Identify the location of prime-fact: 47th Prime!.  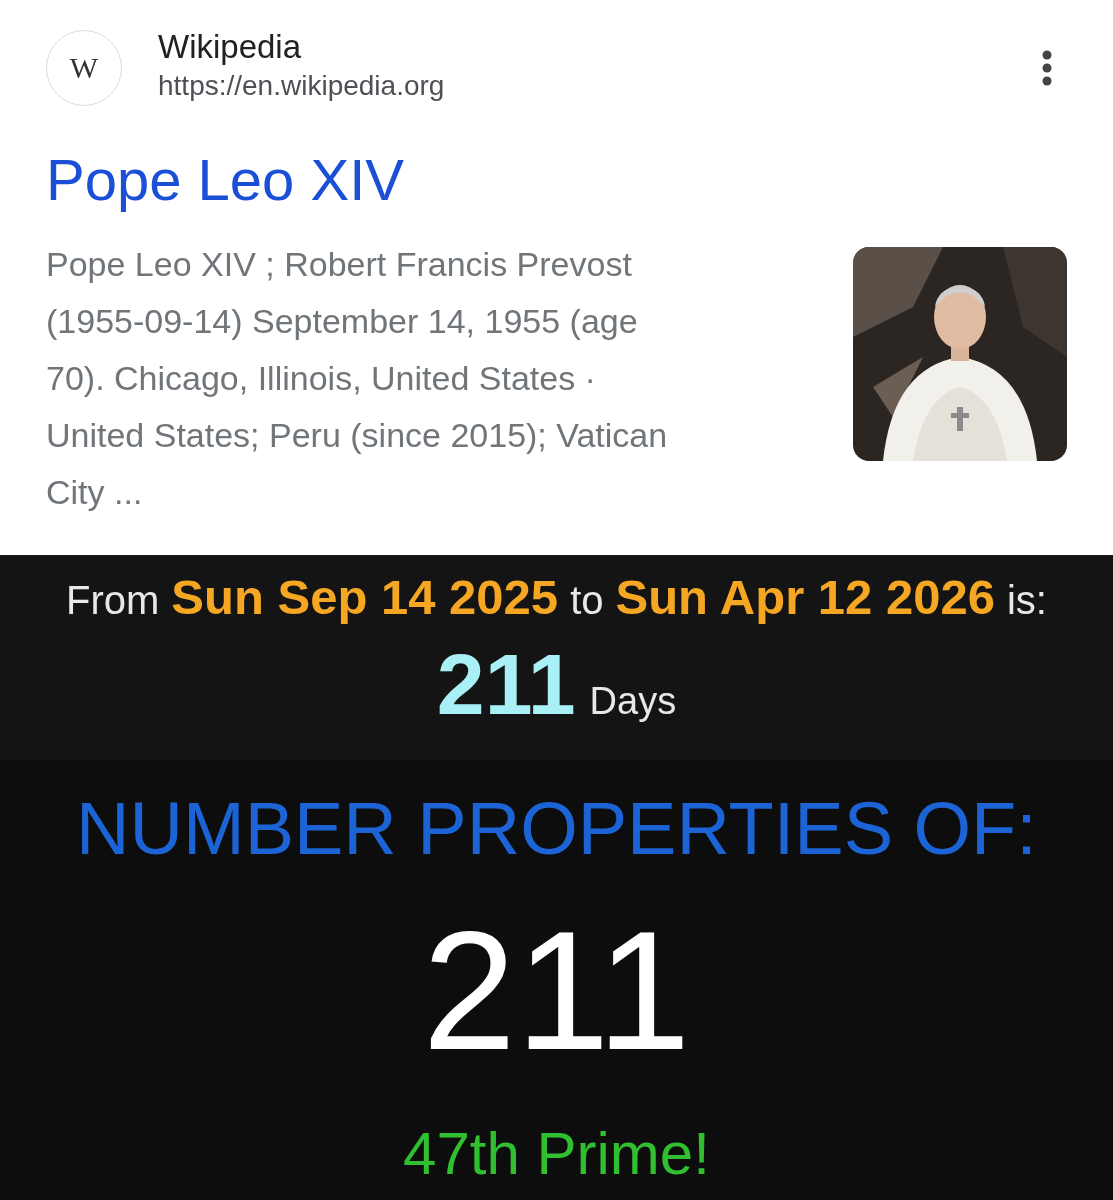
(556, 1153).